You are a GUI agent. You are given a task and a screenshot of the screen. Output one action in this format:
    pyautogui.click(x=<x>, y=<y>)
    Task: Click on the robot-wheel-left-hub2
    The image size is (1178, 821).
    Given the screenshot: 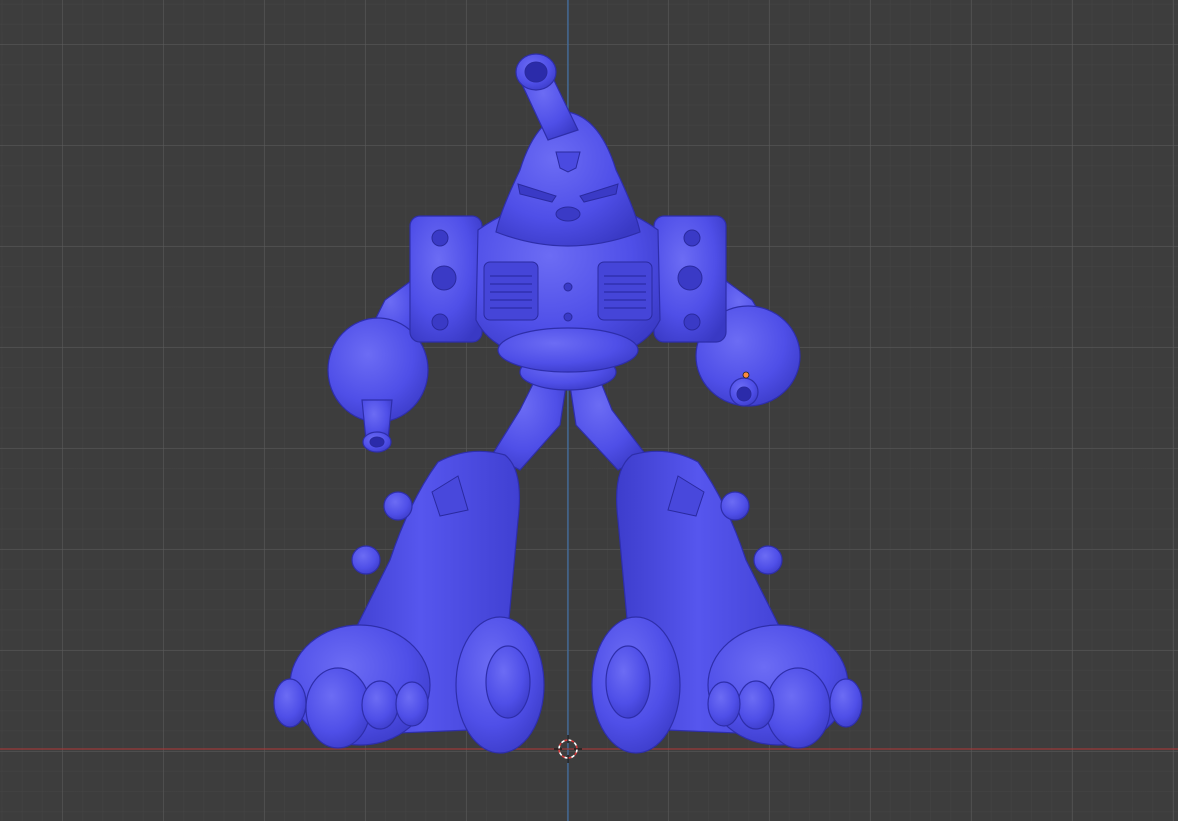 What is the action you would take?
    pyautogui.click(x=412, y=704)
    